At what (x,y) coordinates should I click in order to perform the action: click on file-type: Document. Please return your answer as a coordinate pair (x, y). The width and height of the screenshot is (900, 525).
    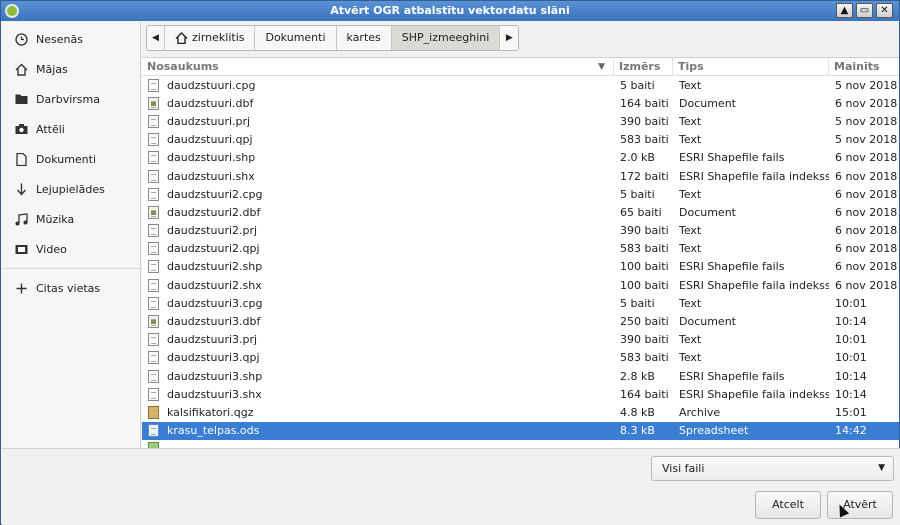
    Looking at the image, I should click on (707, 103).